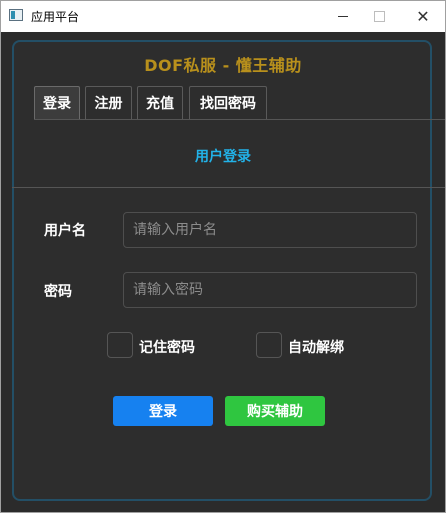  I want to click on section-title: 用户登录, so click(223, 157).